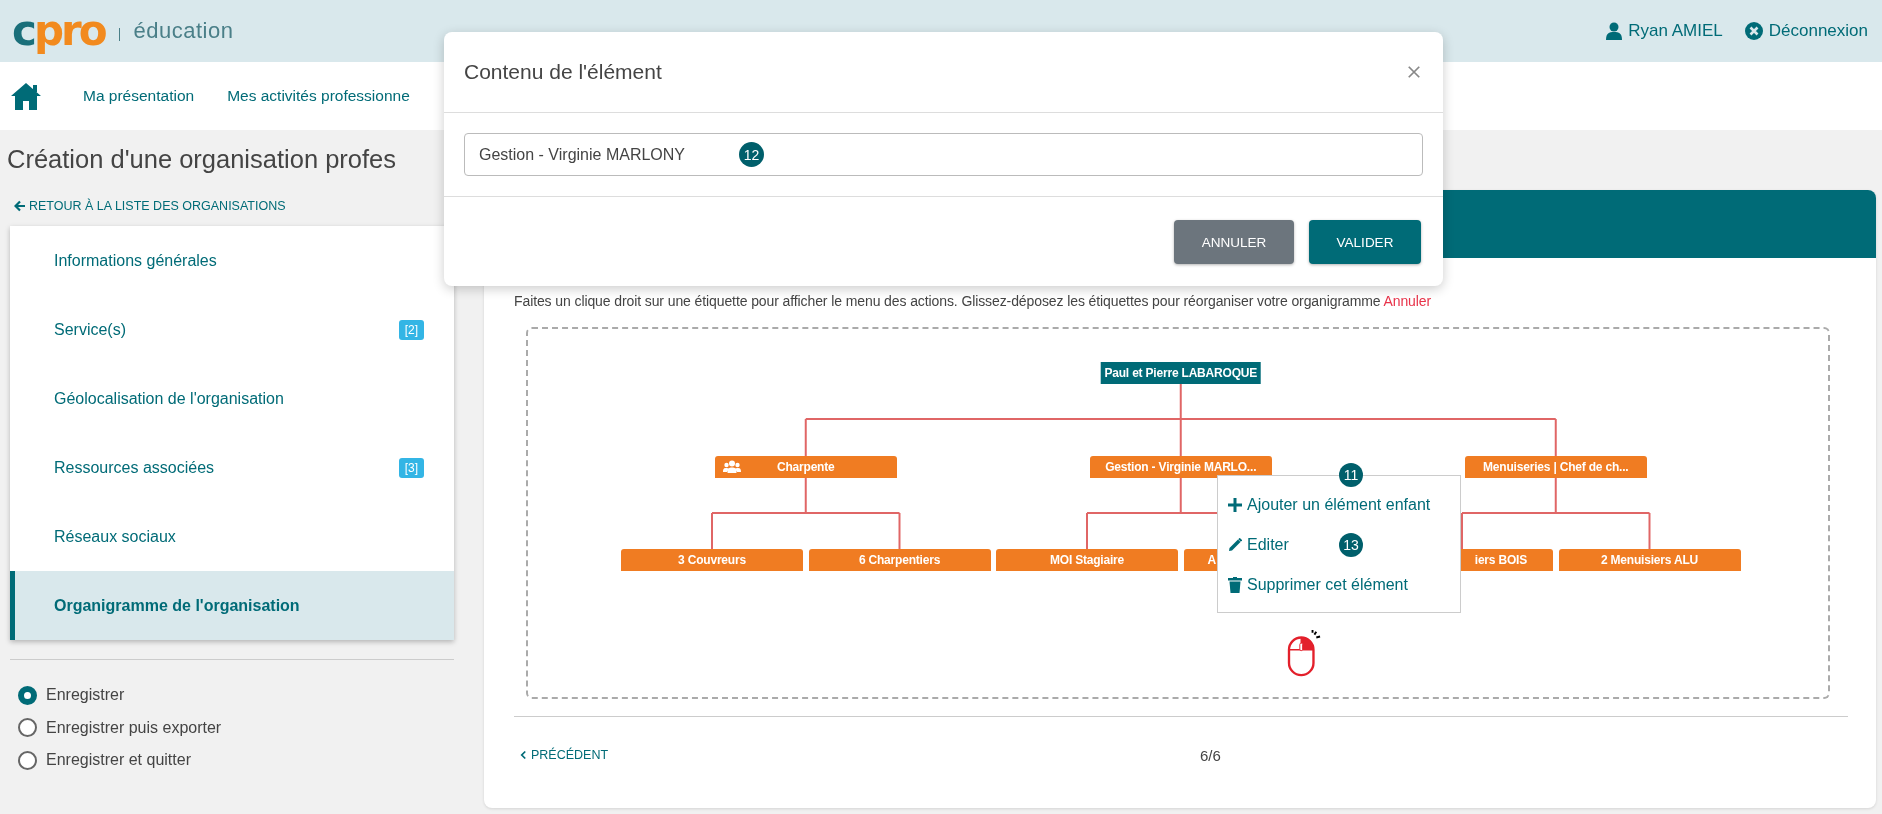  Describe the element at coordinates (232, 329) in the screenshot. I see `sidebar-item: Service(s) [2]` at that location.